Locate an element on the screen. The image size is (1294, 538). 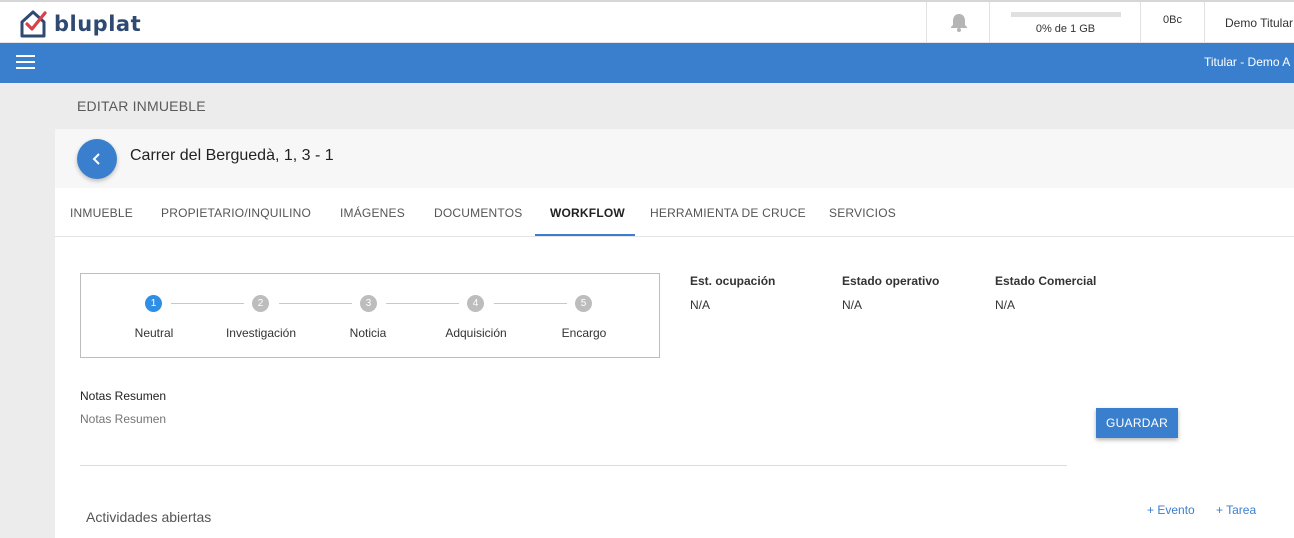
save-button: GUARDAR is located at coordinates (1137, 423).